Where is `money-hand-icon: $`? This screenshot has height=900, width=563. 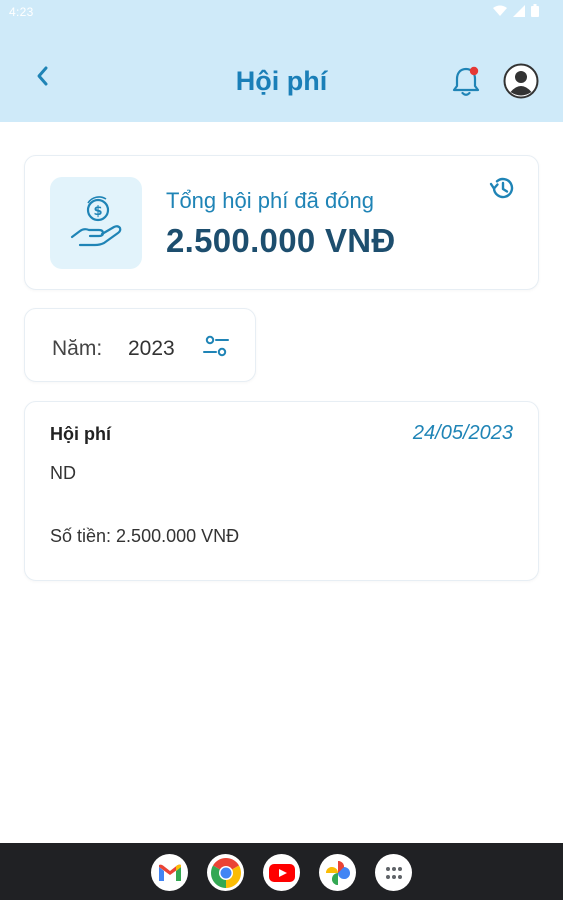
money-hand-icon: $ is located at coordinates (96, 221).